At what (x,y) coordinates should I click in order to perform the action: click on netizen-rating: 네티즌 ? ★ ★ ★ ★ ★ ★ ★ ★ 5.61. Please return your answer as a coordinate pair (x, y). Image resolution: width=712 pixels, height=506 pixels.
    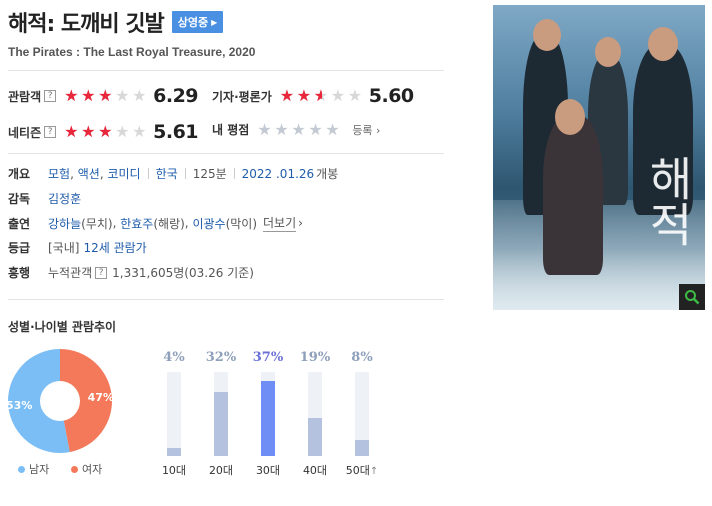
    Looking at the image, I should click on (103, 132).